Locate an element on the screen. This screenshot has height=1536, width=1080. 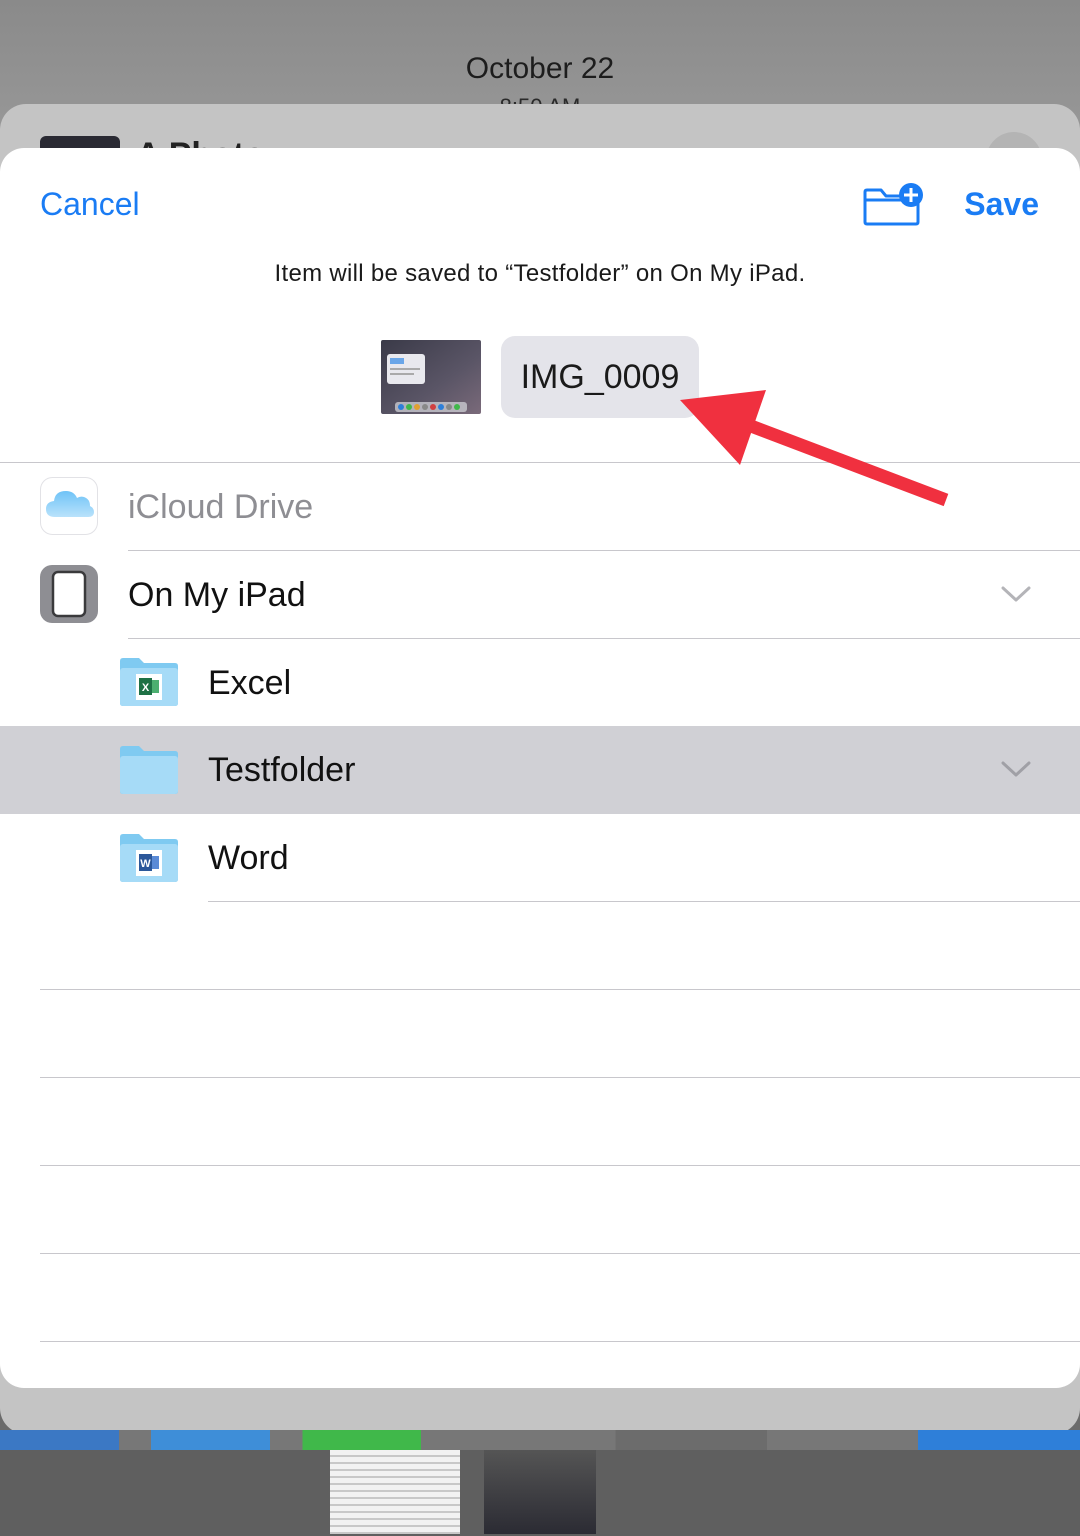
icloud-icon is located at coordinates (69, 508).